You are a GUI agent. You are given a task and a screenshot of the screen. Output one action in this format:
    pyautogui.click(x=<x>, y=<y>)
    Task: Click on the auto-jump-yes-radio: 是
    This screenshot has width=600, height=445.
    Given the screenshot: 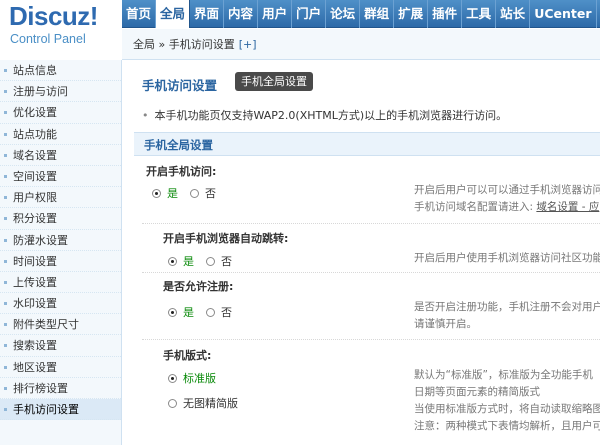 What is the action you would take?
    pyautogui.click(x=181, y=261)
    